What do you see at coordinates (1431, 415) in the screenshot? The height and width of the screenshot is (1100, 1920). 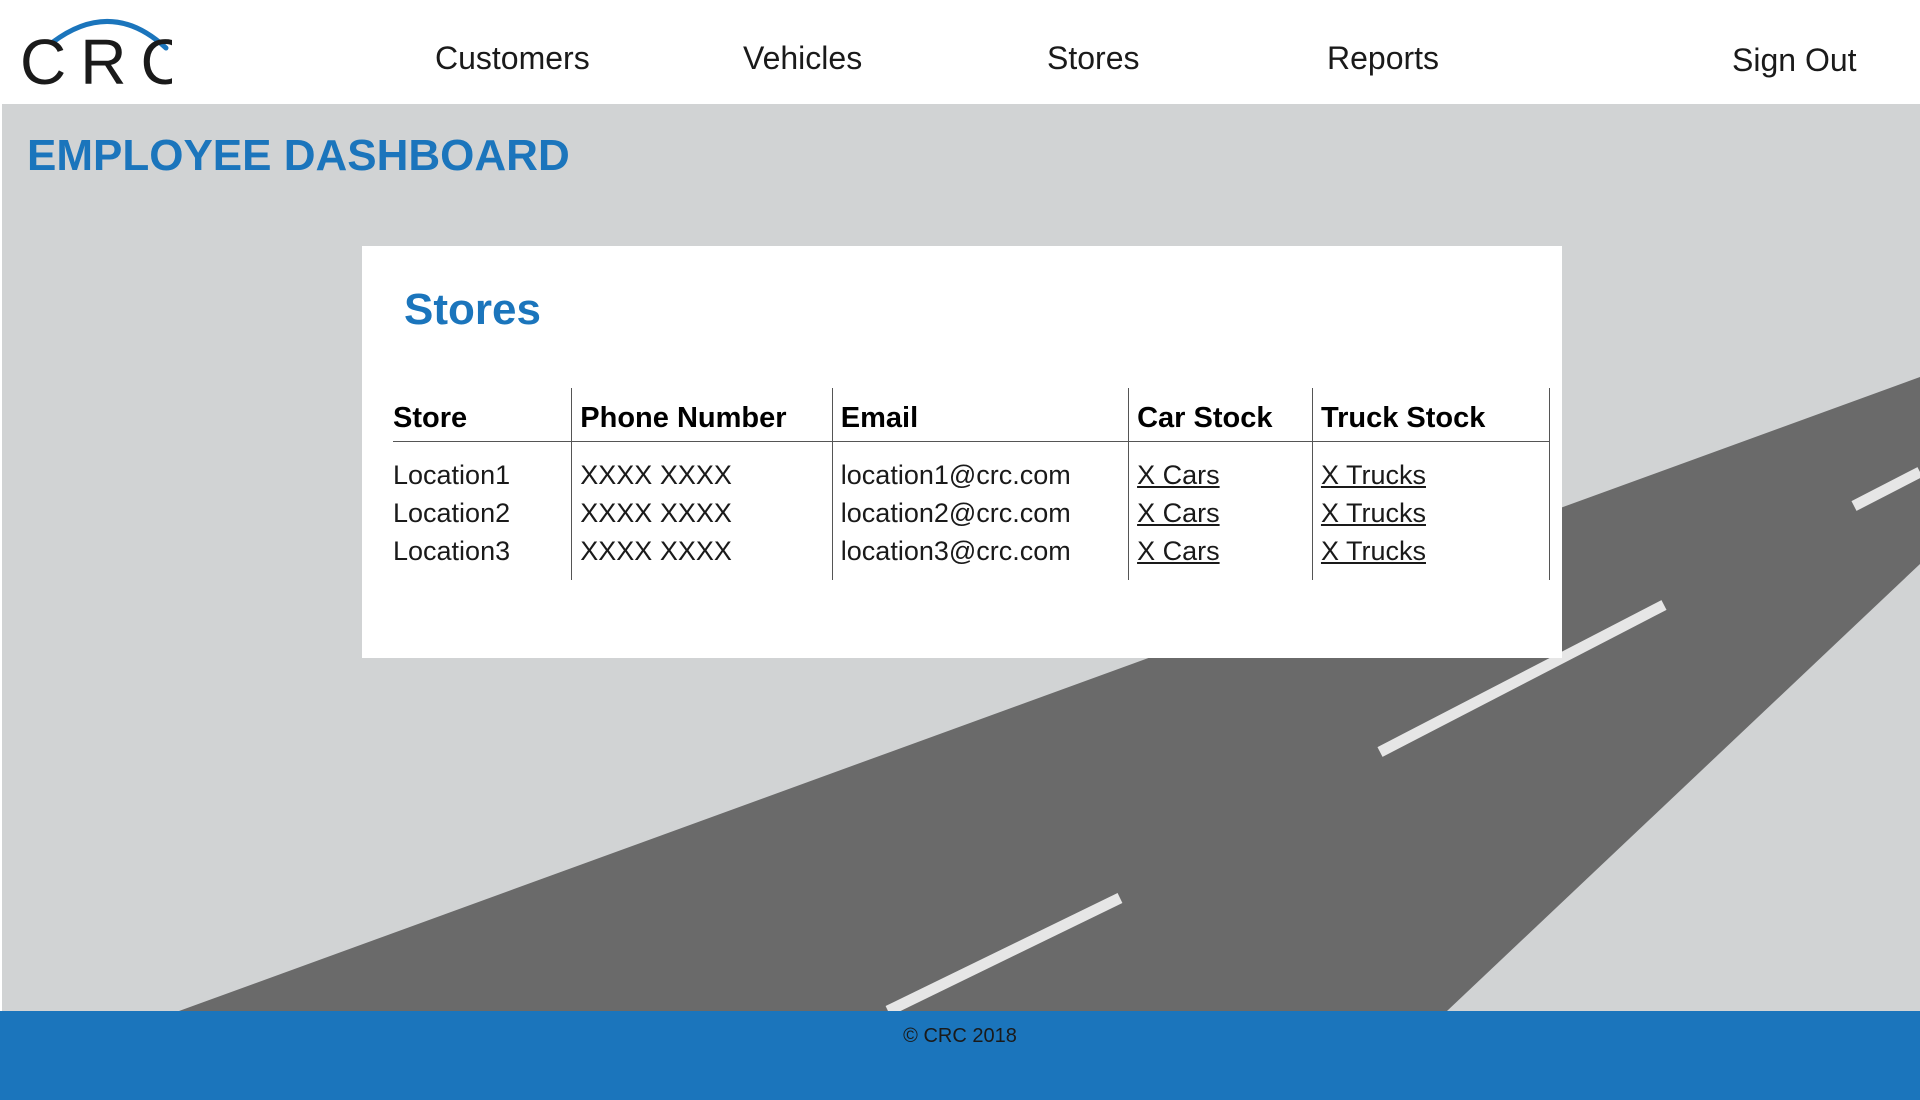 I see `column-header-truck-stock: Truck Stock` at bounding box center [1431, 415].